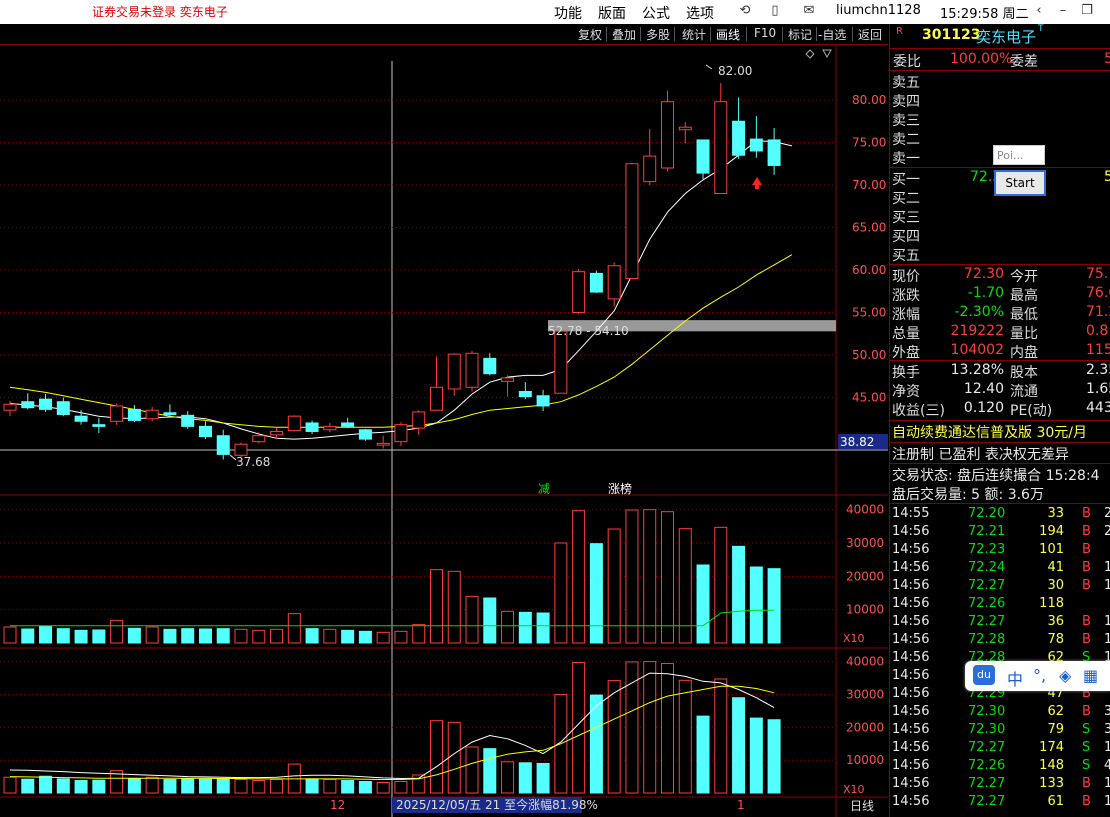 This screenshot has height=817, width=1110. Describe the element at coordinates (694, 34) in the screenshot. I see `tool-stats: 统计` at that location.